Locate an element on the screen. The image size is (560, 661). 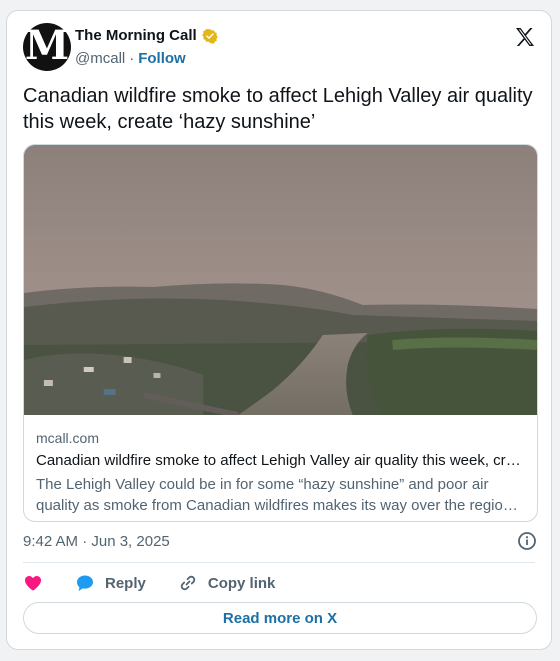
author-handle-row: @mcall · Follow is located at coordinates (130, 58).